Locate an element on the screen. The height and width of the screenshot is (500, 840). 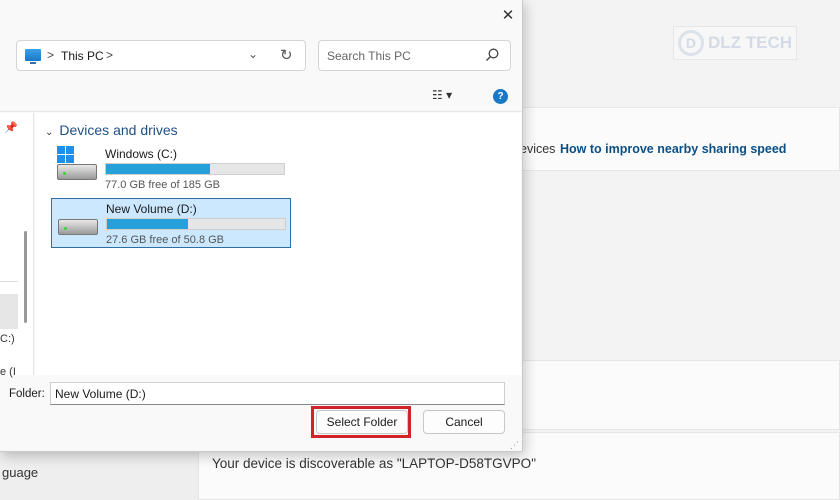
folder-input is located at coordinates (277, 393).